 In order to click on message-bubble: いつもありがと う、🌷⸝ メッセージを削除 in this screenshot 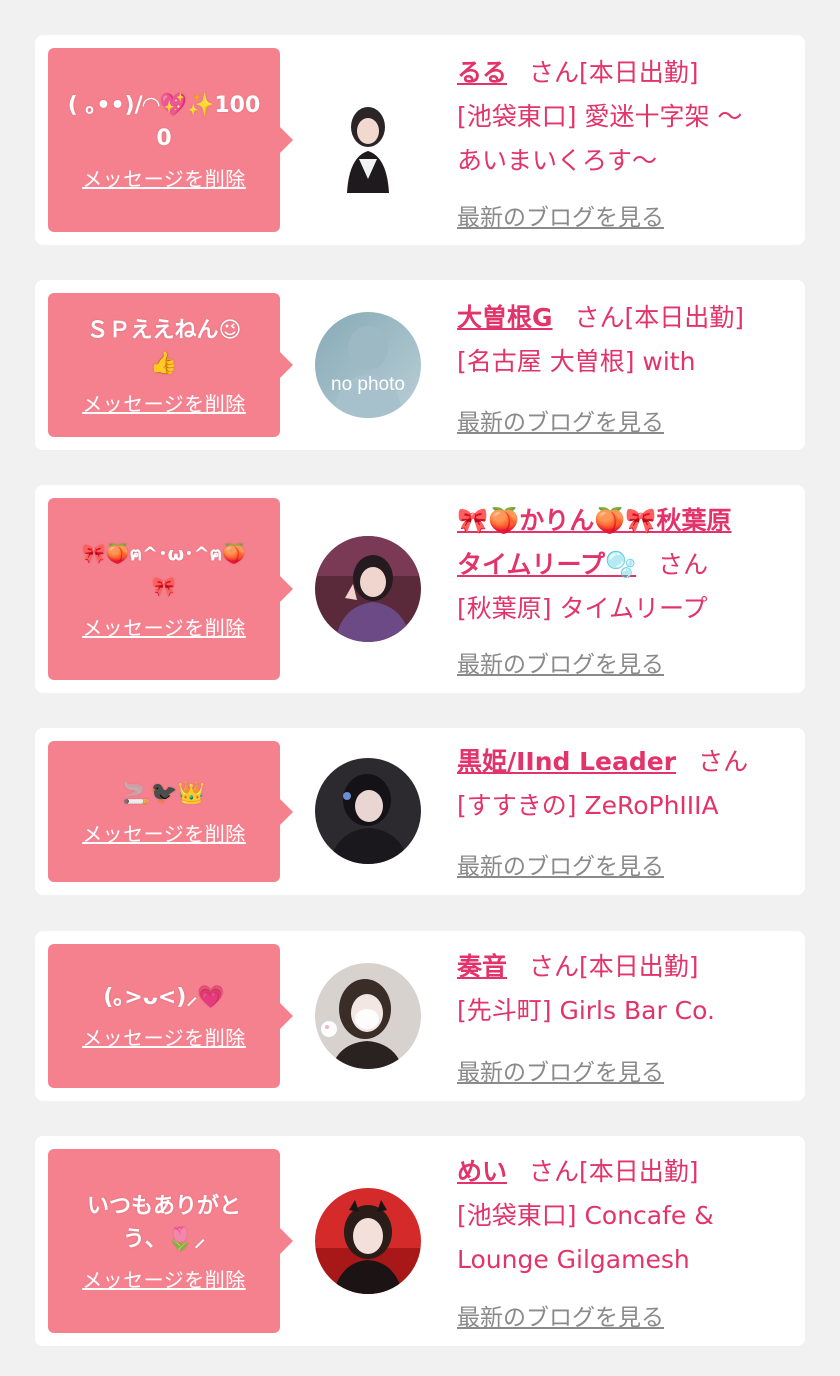, I will do `click(170, 1241)`.